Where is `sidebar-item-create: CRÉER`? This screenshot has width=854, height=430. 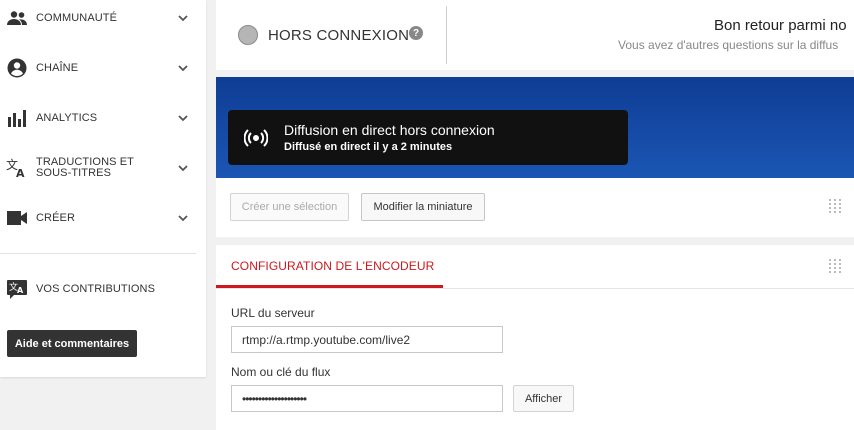 sidebar-item-create: CRÉER is located at coordinates (103, 218).